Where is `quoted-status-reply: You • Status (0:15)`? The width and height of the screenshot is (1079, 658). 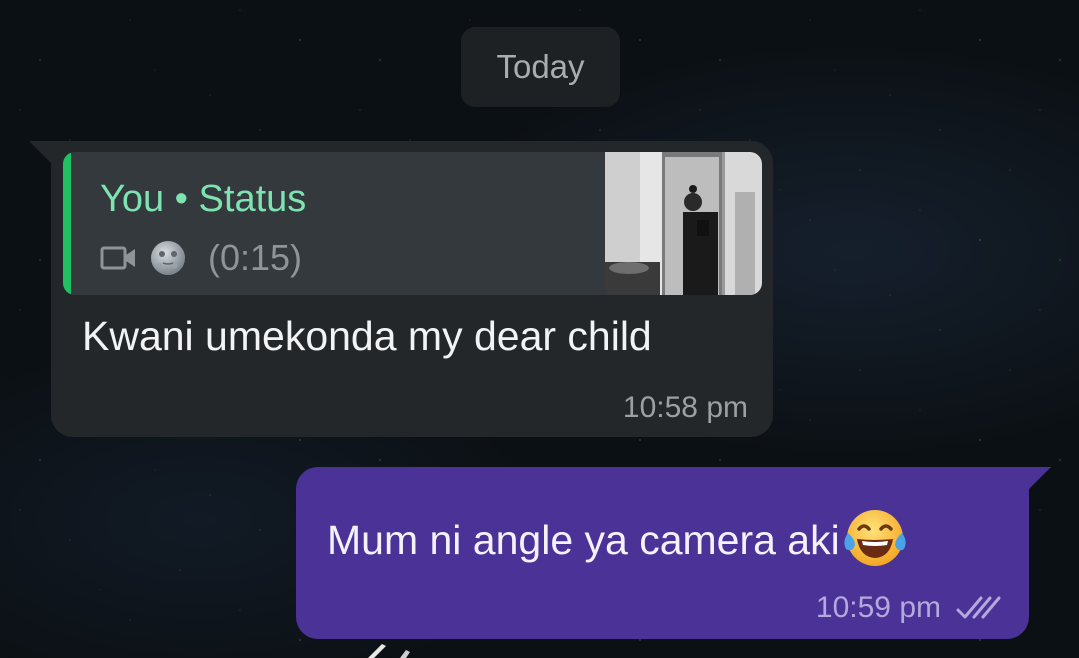 quoted-status-reply: You • Status (0:15) is located at coordinates (412, 223).